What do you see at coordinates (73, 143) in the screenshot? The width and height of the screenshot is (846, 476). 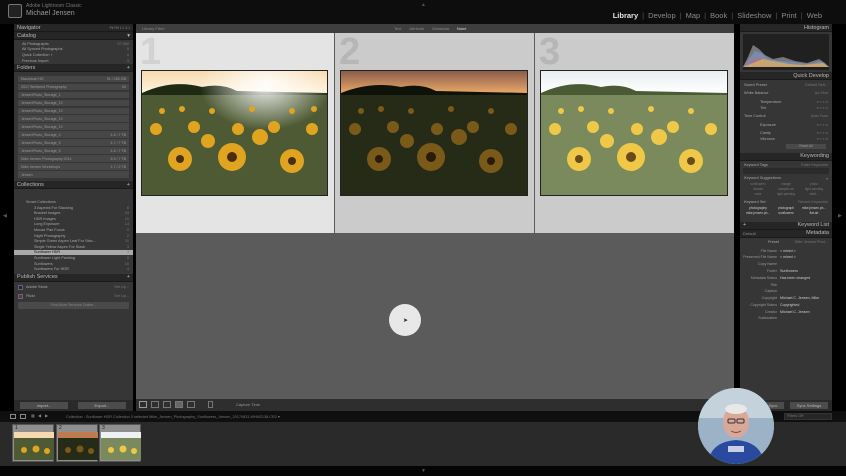 I see `folder-item: JensenPhoto_Storage_5 4.7 / 7 TB` at bounding box center [73, 143].